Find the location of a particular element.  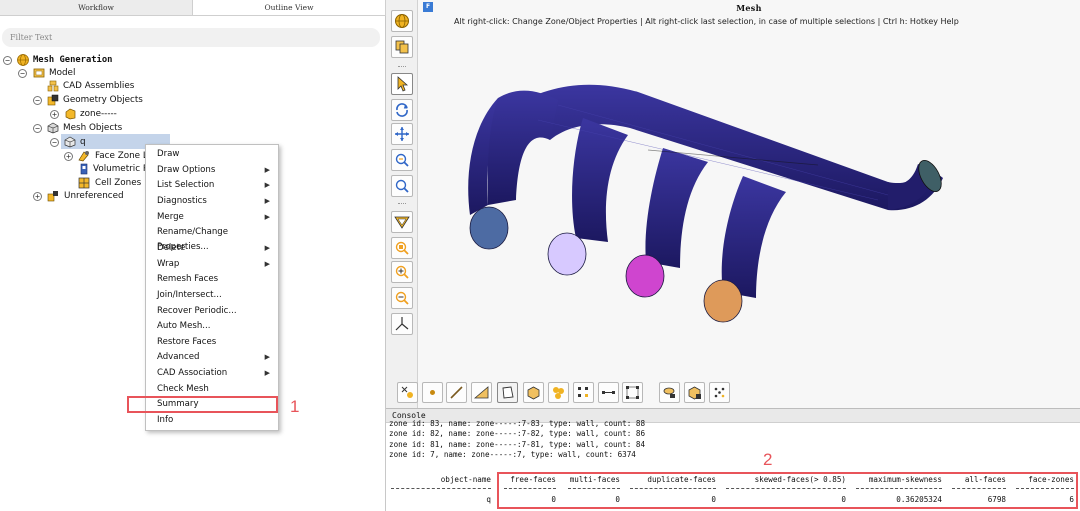

face-icon is located at coordinates (481, 392).